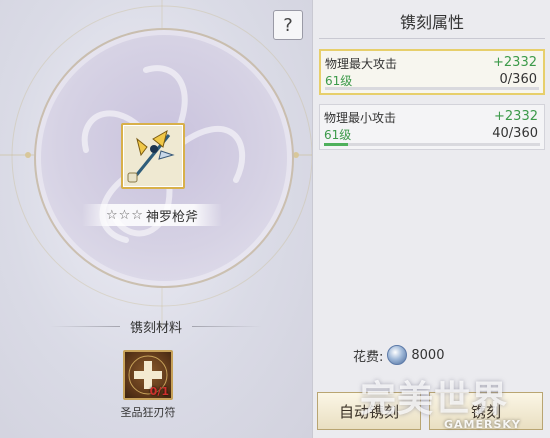  What do you see at coordinates (428, 355) in the screenshot?
I see `cost-amount: 8000` at bounding box center [428, 355].